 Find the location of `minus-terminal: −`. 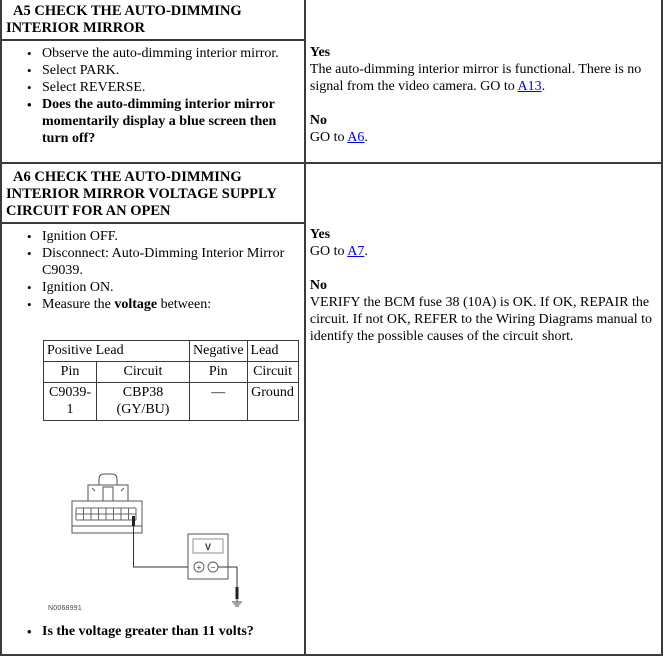

minus-terminal: − is located at coordinates (213, 567).